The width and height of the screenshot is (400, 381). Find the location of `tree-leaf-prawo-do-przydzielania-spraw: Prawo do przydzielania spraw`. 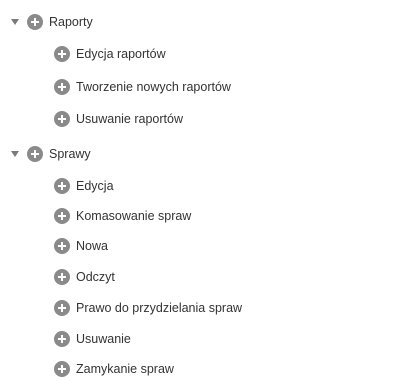

tree-leaf-prawo-do-przydzielania-spraw: Prawo do przydzielania spraw is located at coordinates (148, 308).